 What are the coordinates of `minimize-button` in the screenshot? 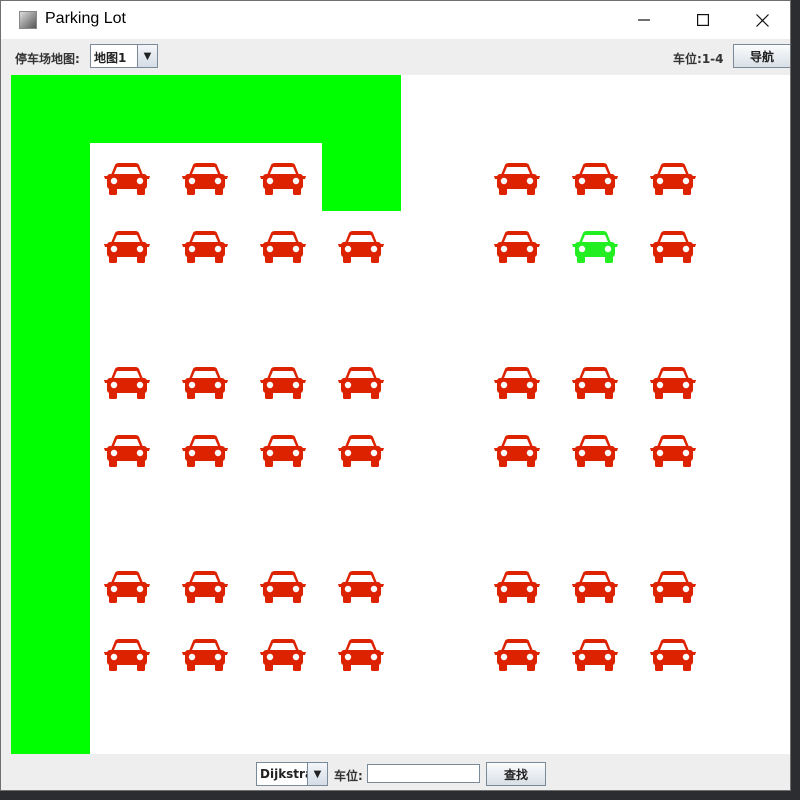 It's located at (644, 20).